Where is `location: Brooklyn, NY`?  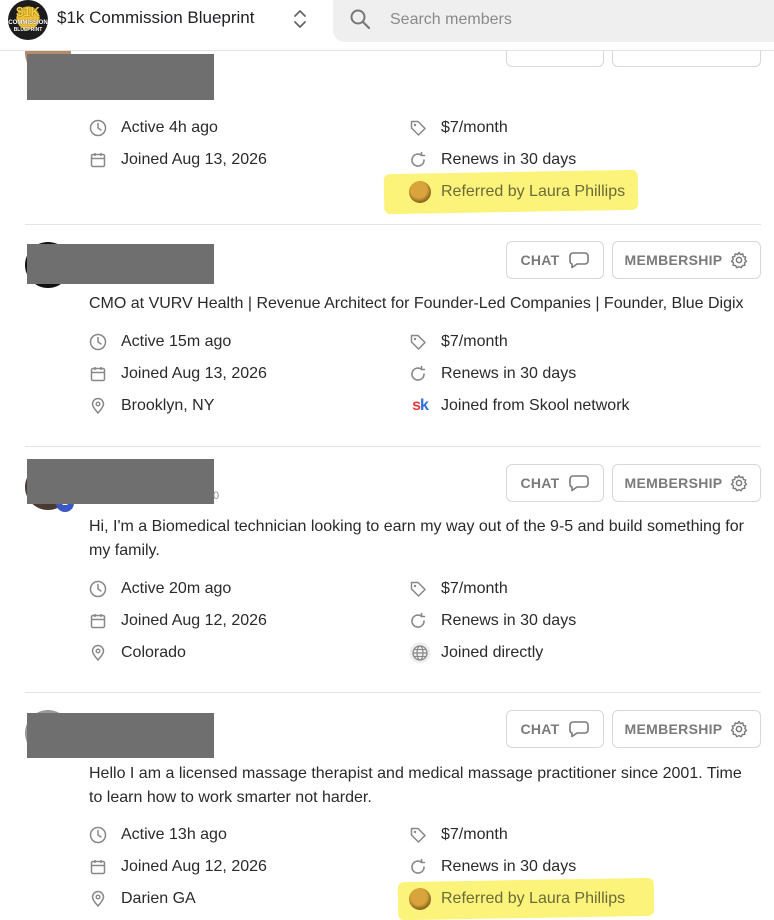
location: Brooklyn, NY is located at coordinates (151, 406).